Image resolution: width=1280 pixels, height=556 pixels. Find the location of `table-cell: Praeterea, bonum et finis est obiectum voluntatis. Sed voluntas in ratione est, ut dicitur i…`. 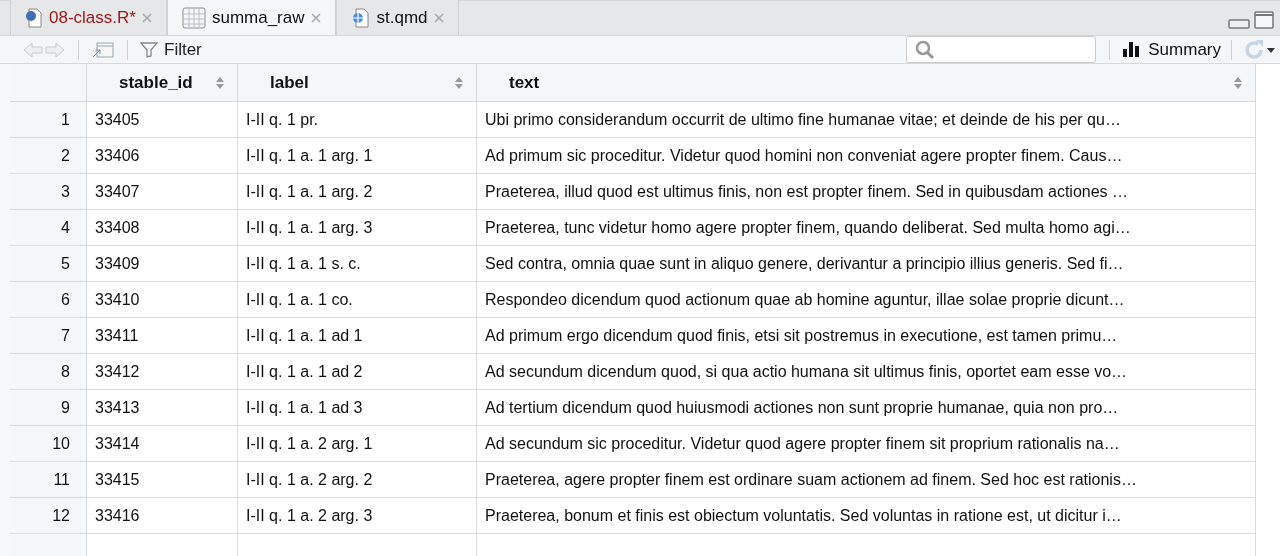

table-cell: Praeterea, bonum et finis est obiectum voluntatis. Sed voluntas in ratione est, ut dicitur i… is located at coordinates (866, 515).